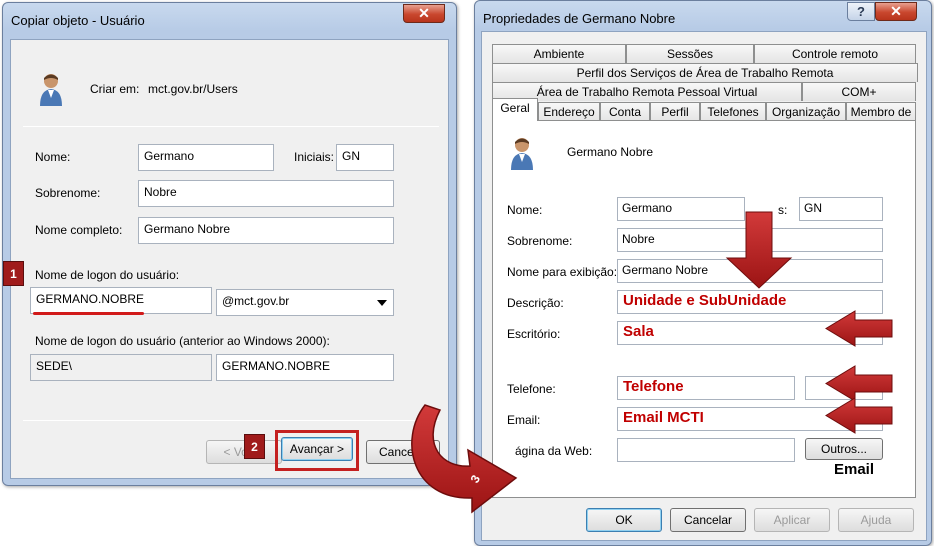 This screenshot has height=546, width=934. What do you see at coordinates (515, 109) in the screenshot?
I see `tab-geral: Geral` at bounding box center [515, 109].